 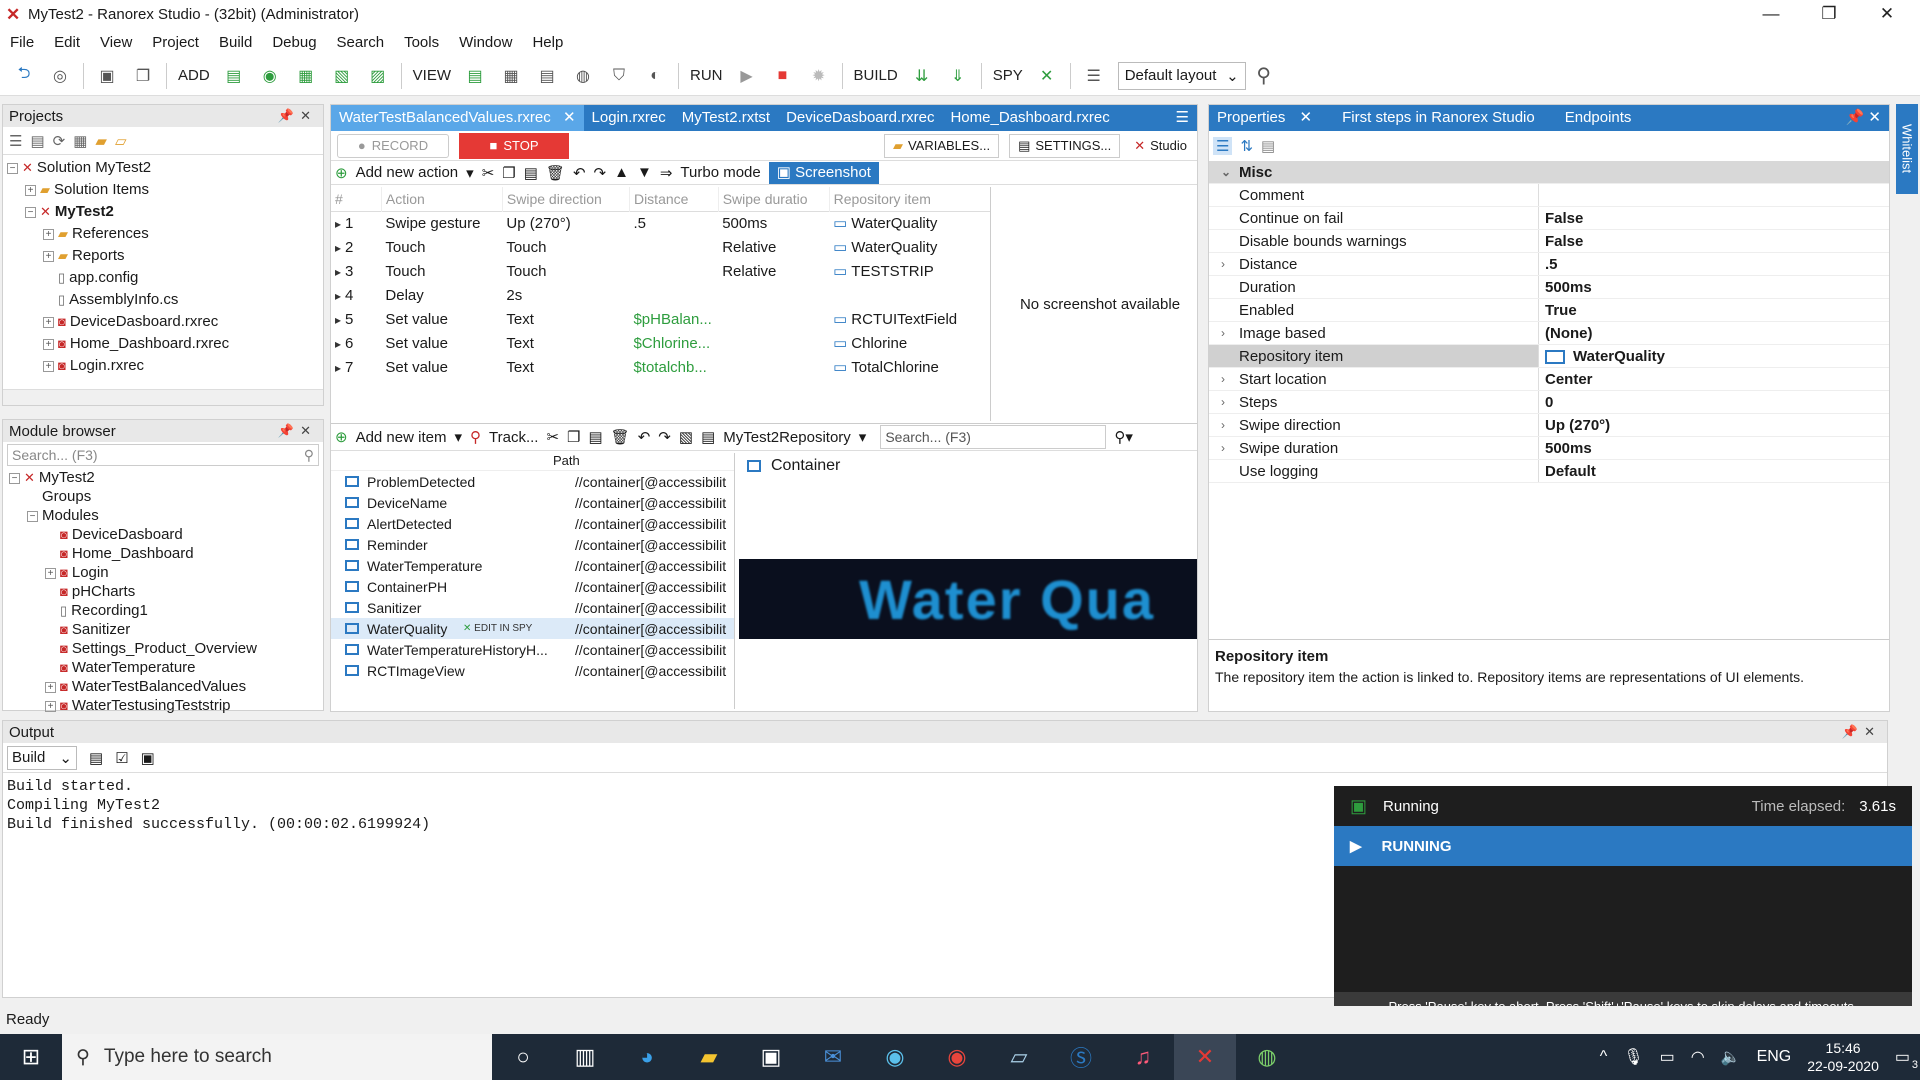 What do you see at coordinates (709, 1057) in the screenshot?
I see `file-explorer-icon: ▰` at bounding box center [709, 1057].